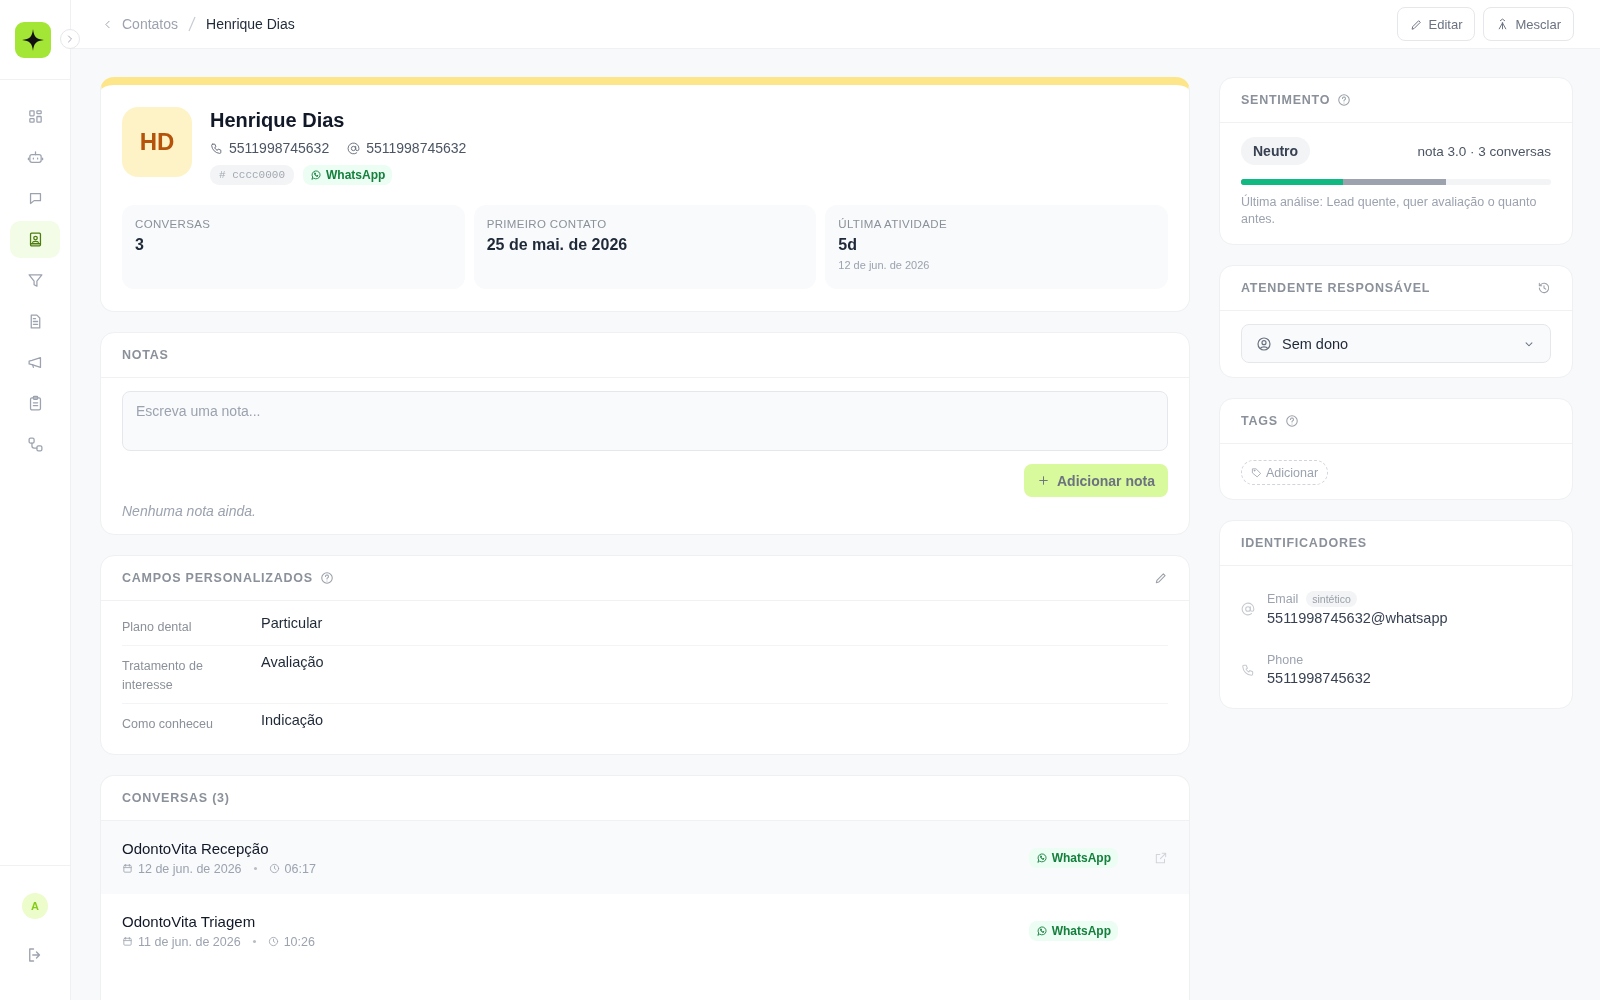 Image resolution: width=1600 pixels, height=1000 pixels. What do you see at coordinates (70, 39) in the screenshot?
I see `expand-button` at bounding box center [70, 39].